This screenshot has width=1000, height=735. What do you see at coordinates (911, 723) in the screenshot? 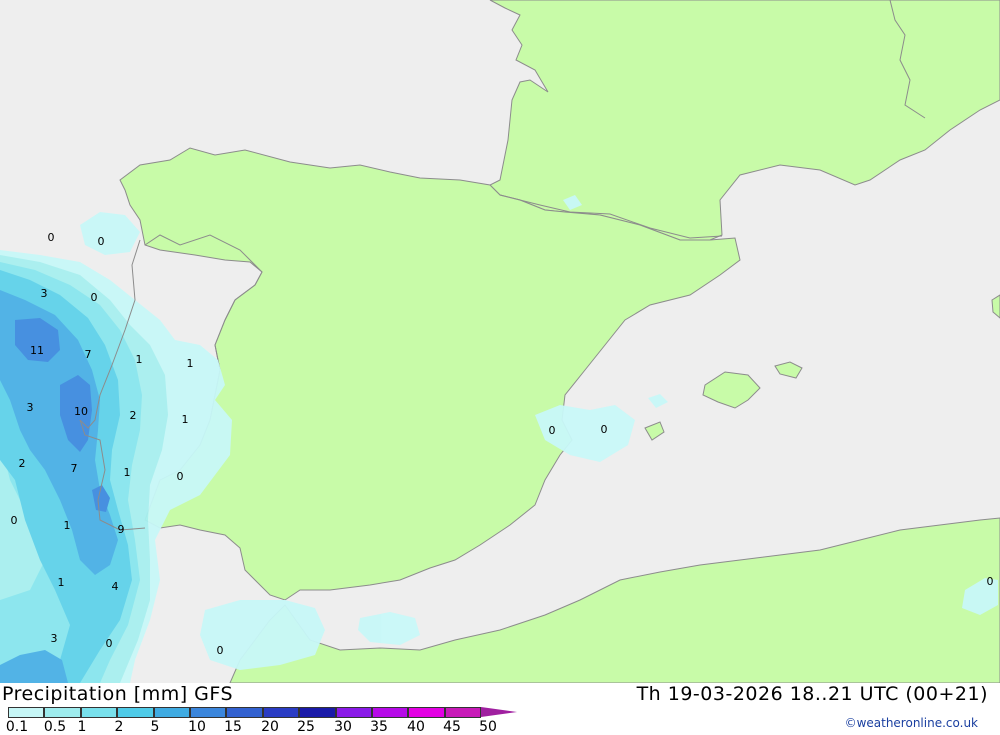
I see `credit-link: ©weatheronline.co.uk` at bounding box center [911, 723].